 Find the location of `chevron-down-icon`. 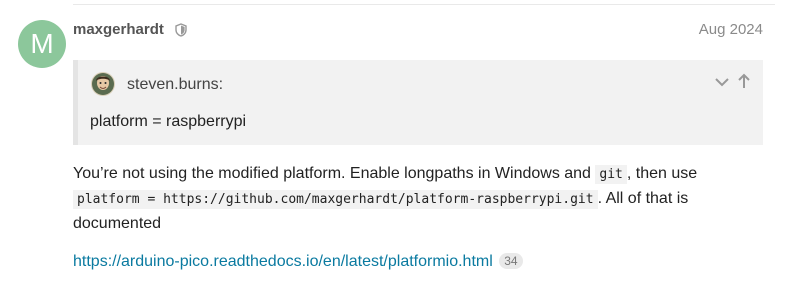

chevron-down-icon is located at coordinates (722, 82).